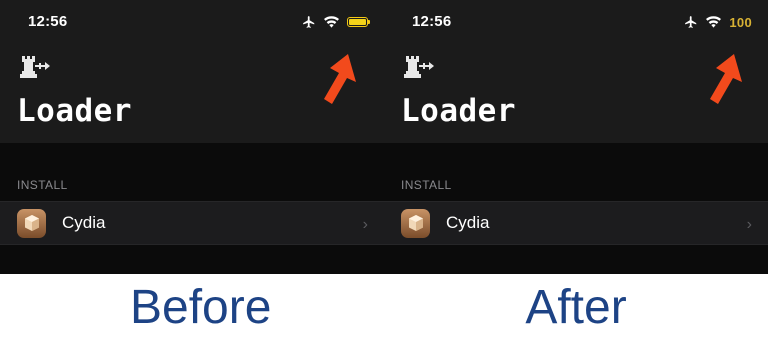 Image resolution: width=768 pixels, height=342 pixels. What do you see at coordinates (358, 22) in the screenshot?
I see `battery-icon` at bounding box center [358, 22].